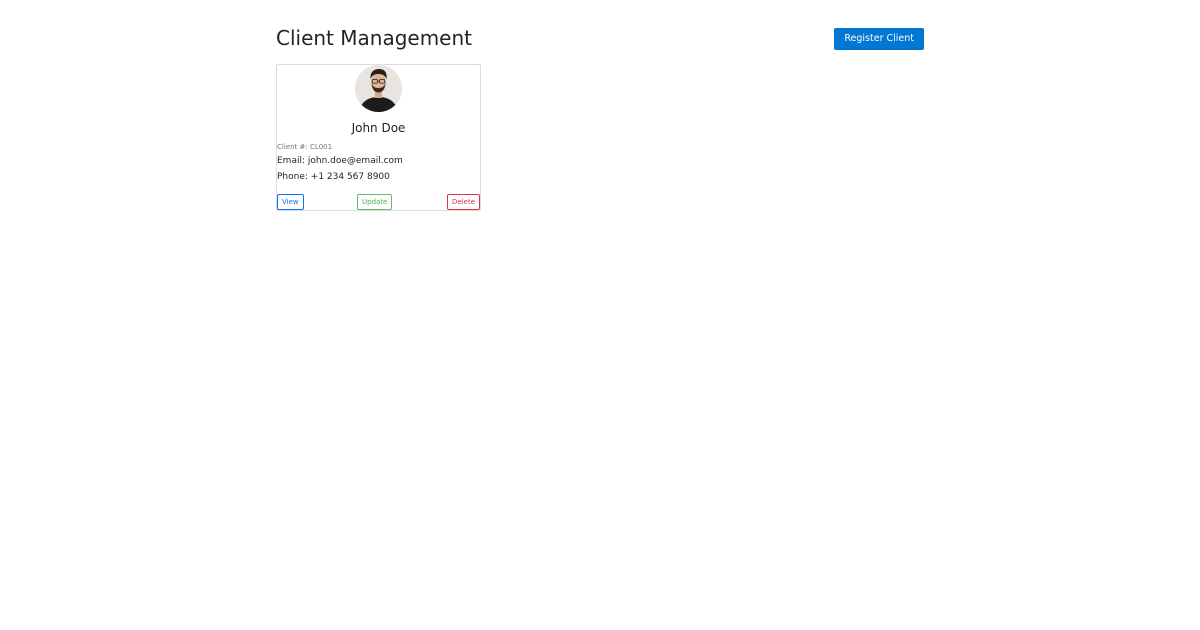 This screenshot has height=630, width=1200. Describe the element at coordinates (600, 32) in the screenshot. I see `page-header: Client Management Register Client` at that location.